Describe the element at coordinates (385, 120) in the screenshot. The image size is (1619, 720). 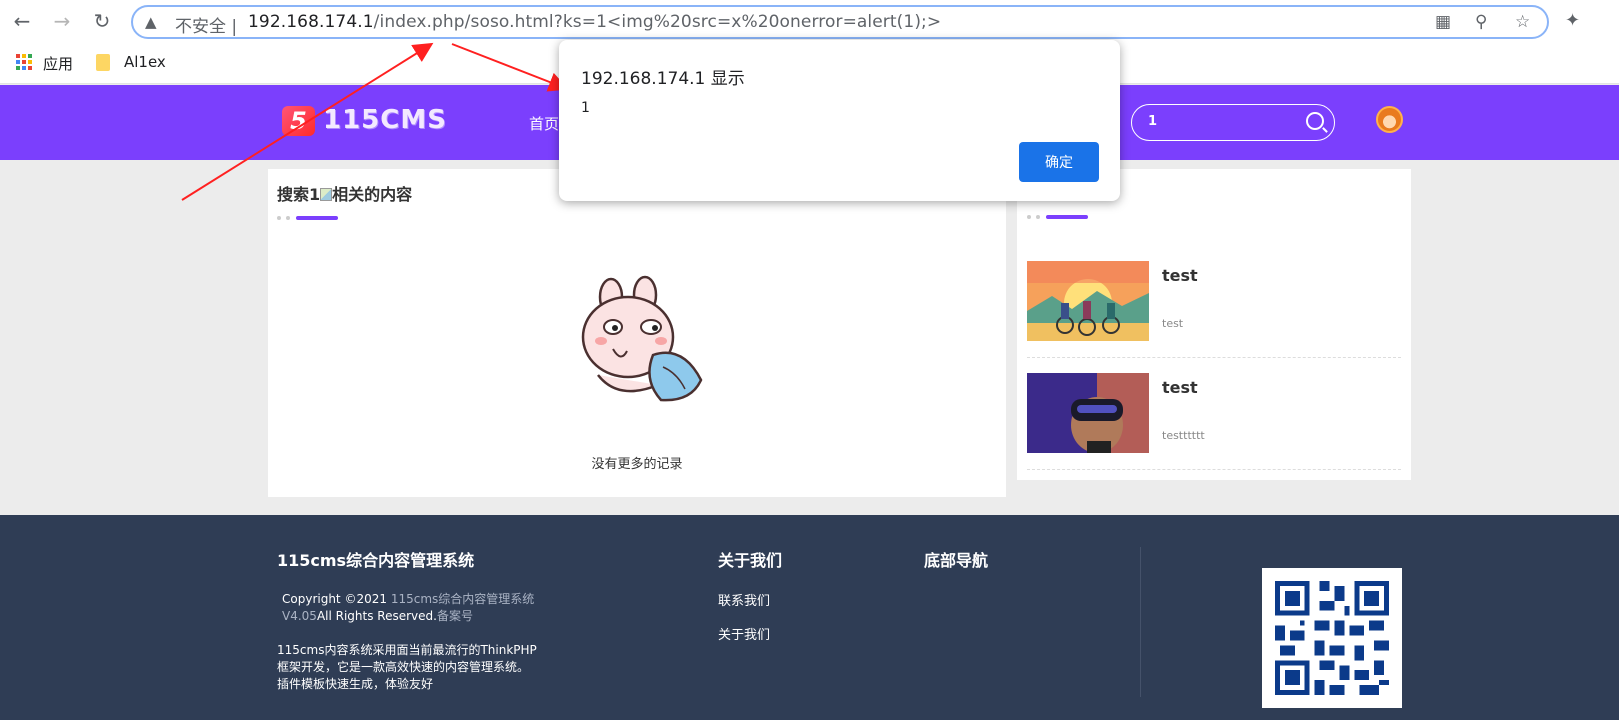
I see `logo-text: 115CMS` at that location.